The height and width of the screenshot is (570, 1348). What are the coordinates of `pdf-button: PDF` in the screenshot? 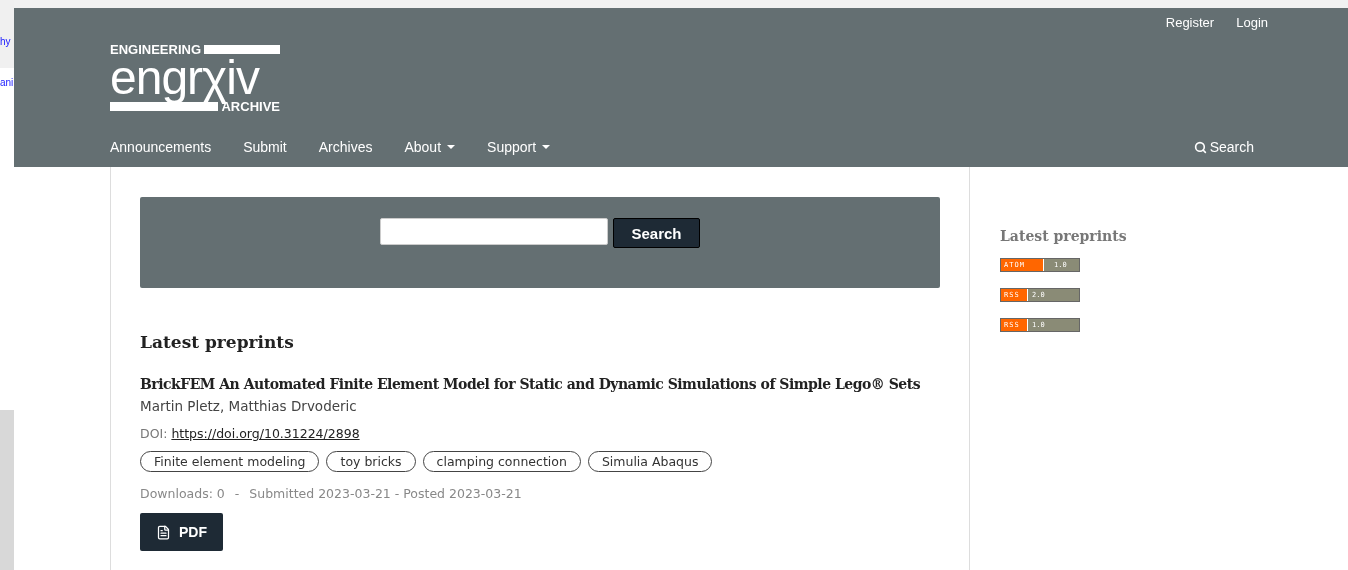 It's located at (181, 532).